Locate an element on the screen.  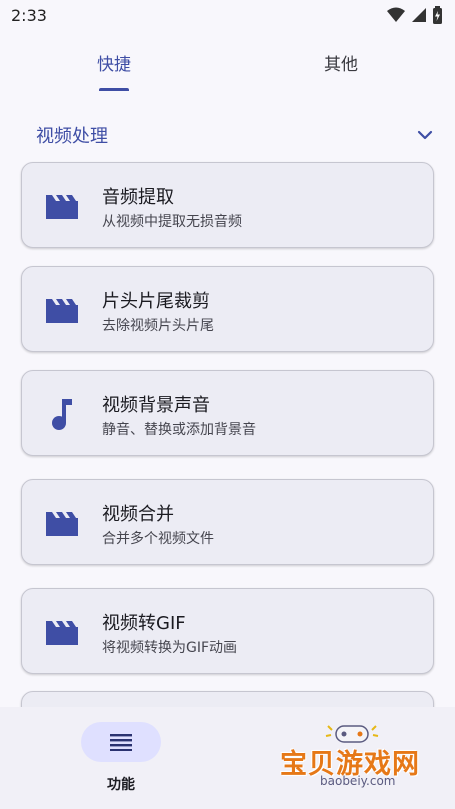
tab-indicator is located at coordinates (114, 89).